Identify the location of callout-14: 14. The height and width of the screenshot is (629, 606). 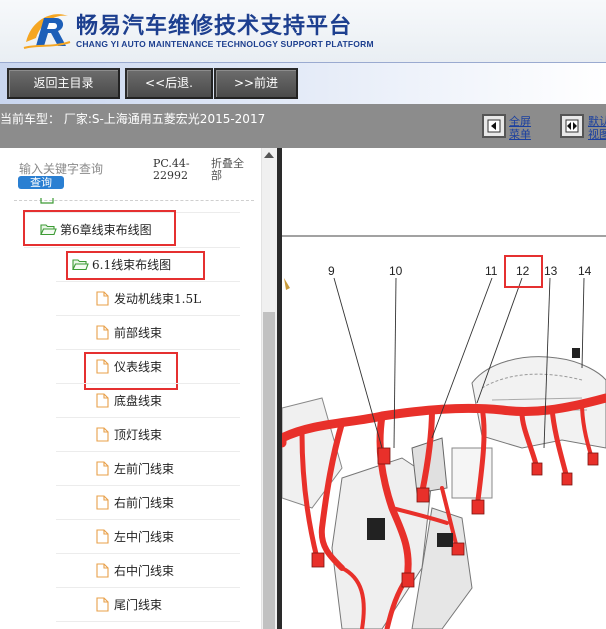
(585, 271).